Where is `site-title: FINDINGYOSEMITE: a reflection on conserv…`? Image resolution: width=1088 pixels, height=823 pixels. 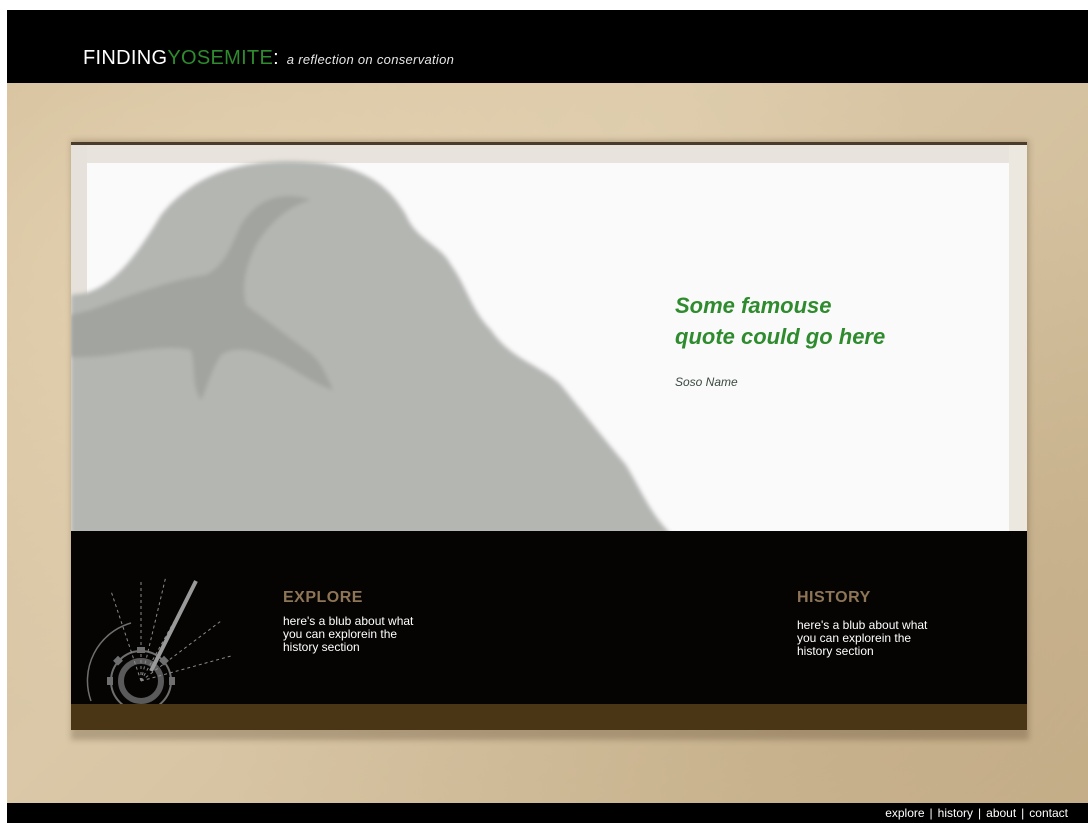
site-title: FINDINGYOSEMITE: a reflection on conserv… is located at coordinates (268, 58).